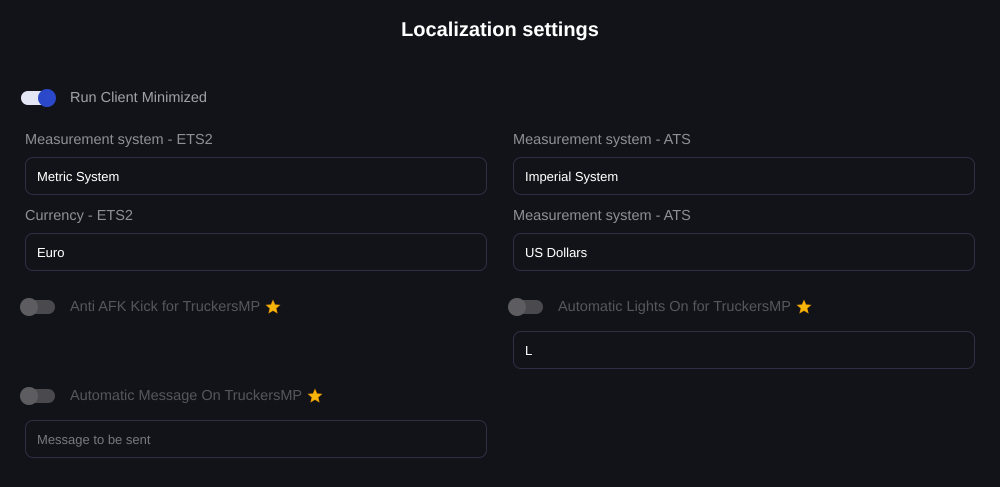 The width and height of the screenshot is (1000, 487). I want to click on input-field: Metric System, so click(256, 176).